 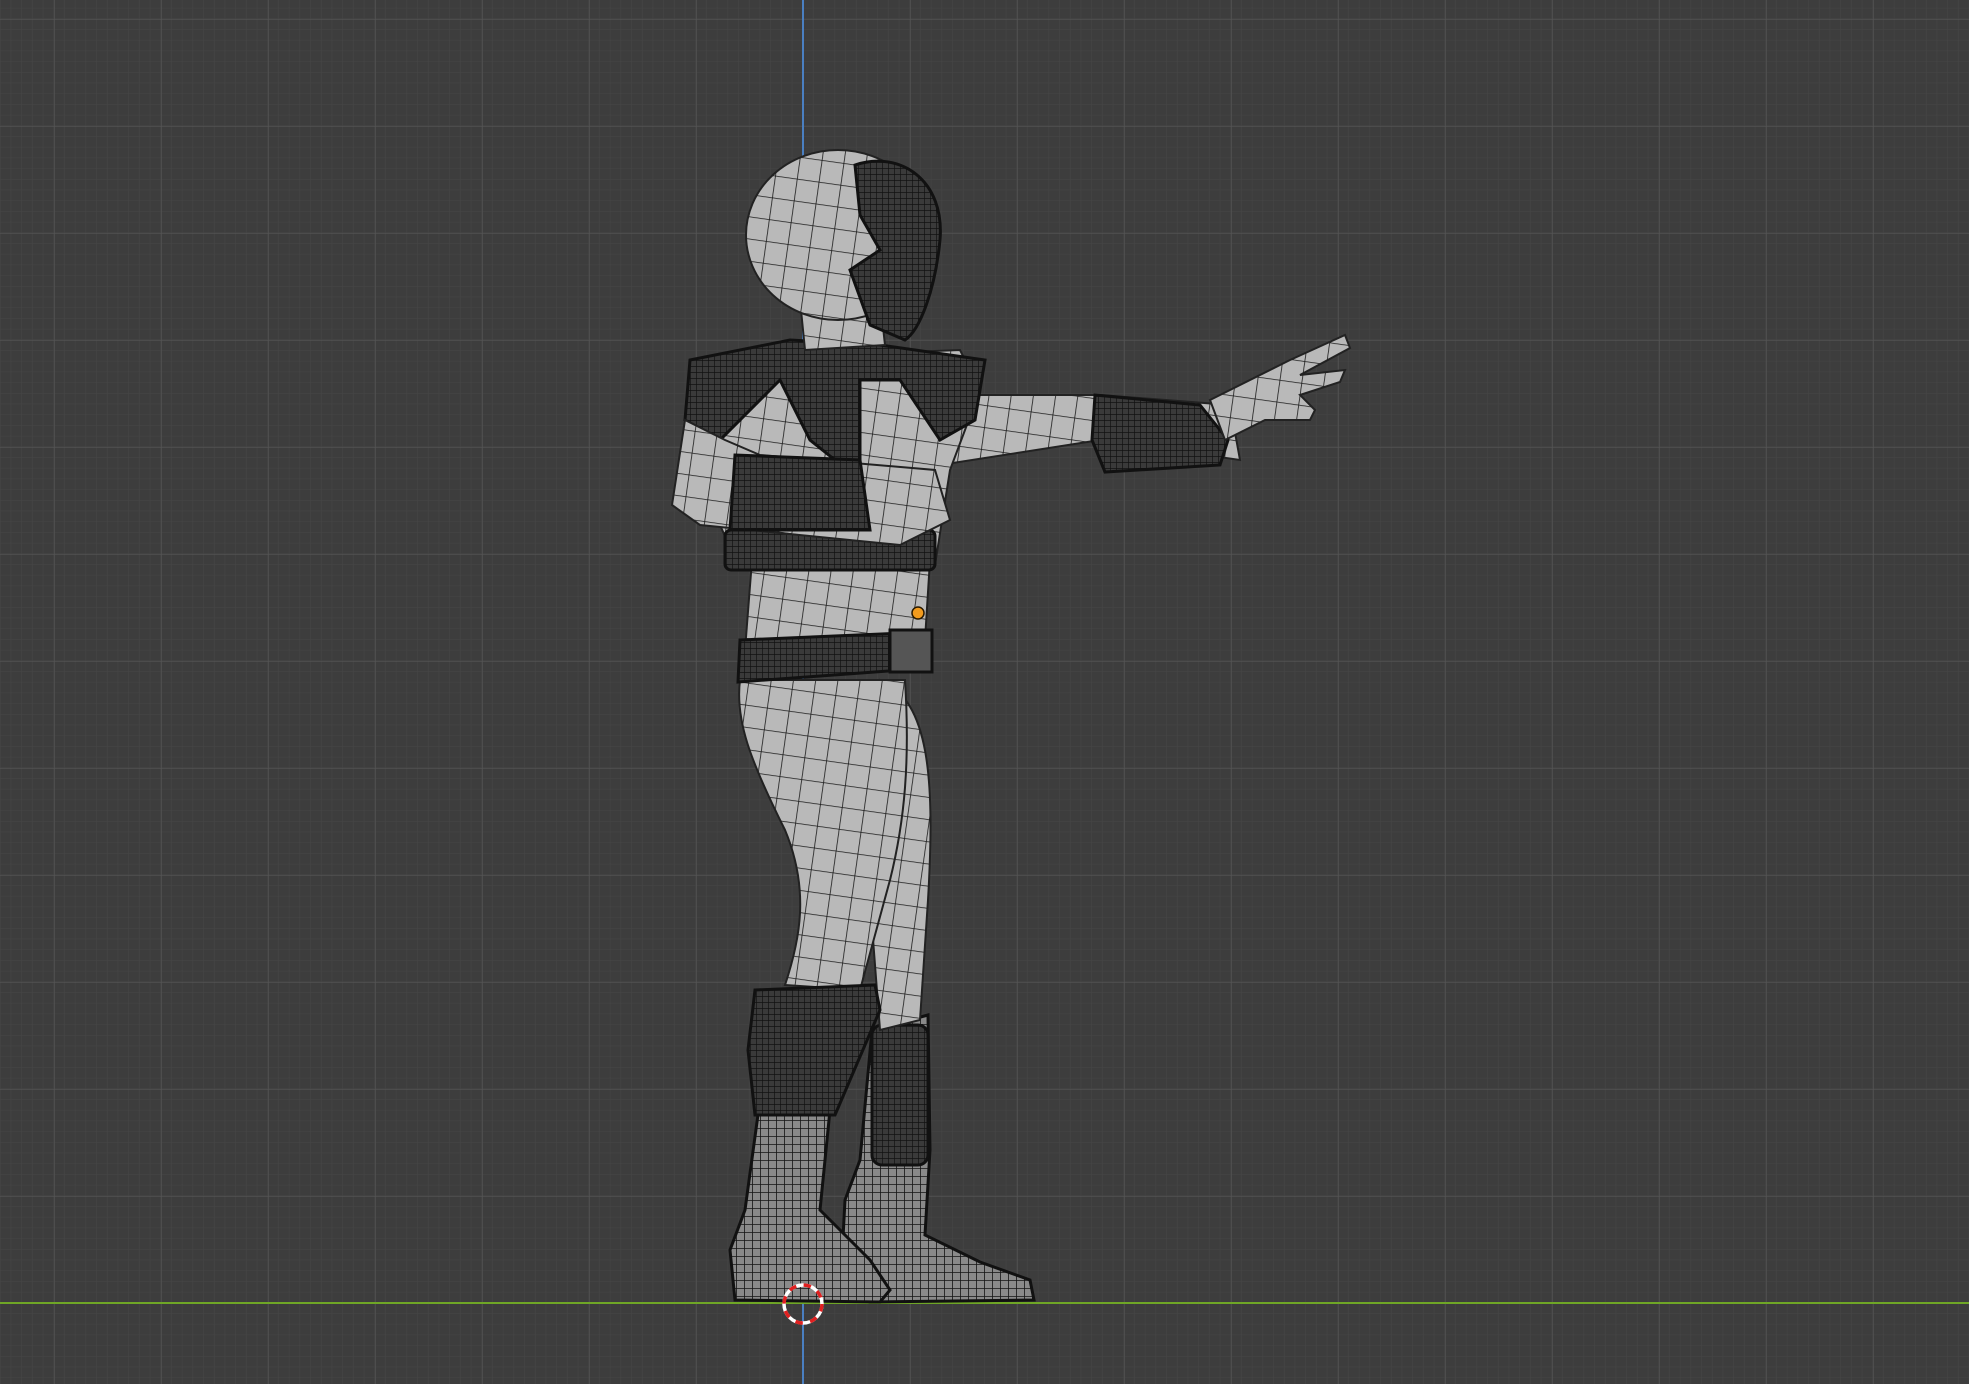 What do you see at coordinates (918, 613) in the screenshot?
I see `object-origin-icon` at bounding box center [918, 613].